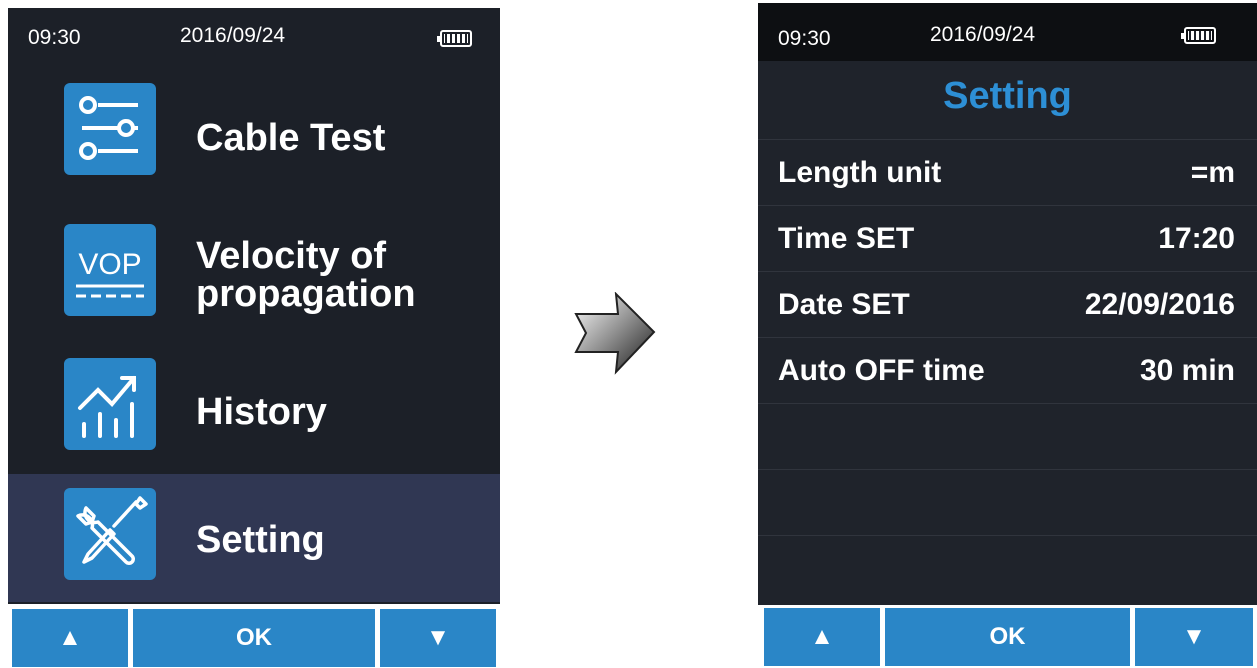 The image size is (1257, 668). I want to click on setting-value: 17:20, so click(1196, 238).